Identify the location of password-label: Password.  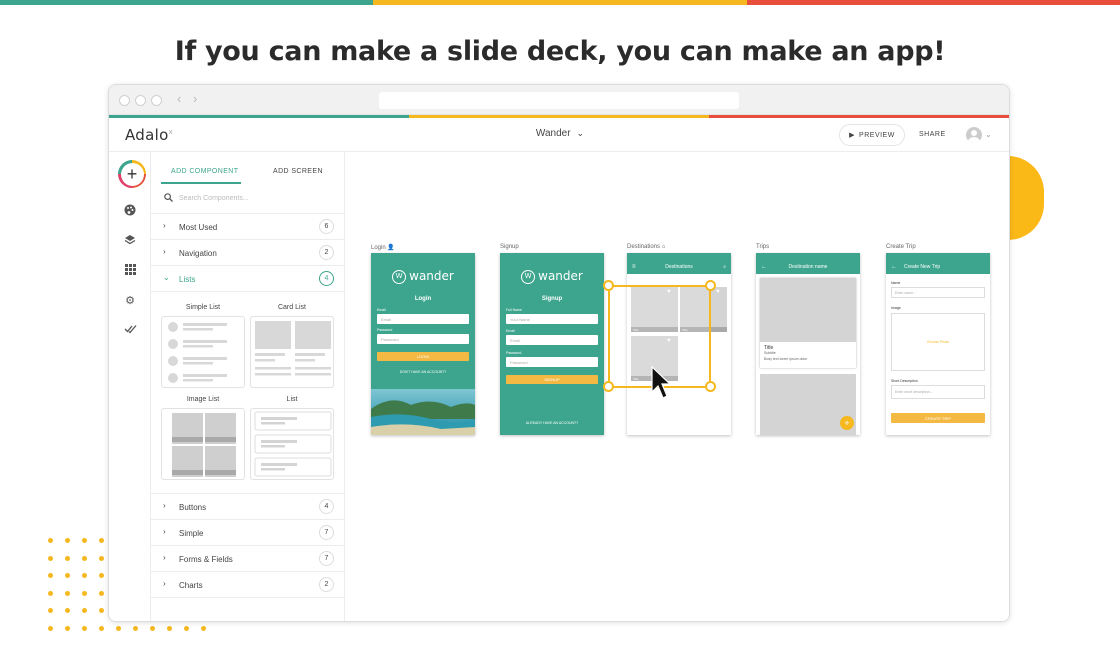
(385, 330).